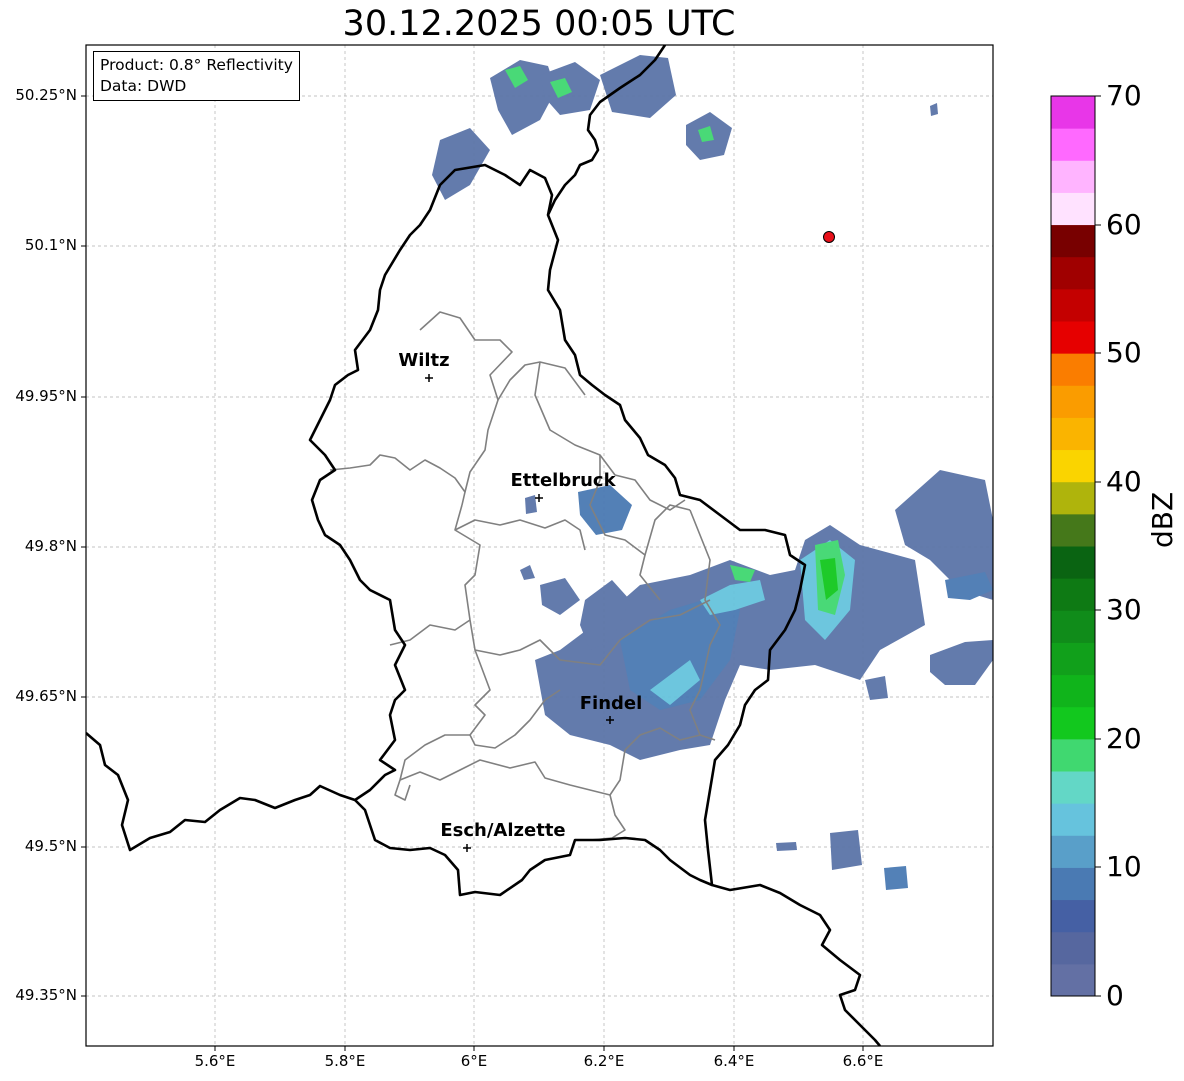 The image size is (1184, 1081). I want to click on city-label-findel: Findel, so click(611, 703).